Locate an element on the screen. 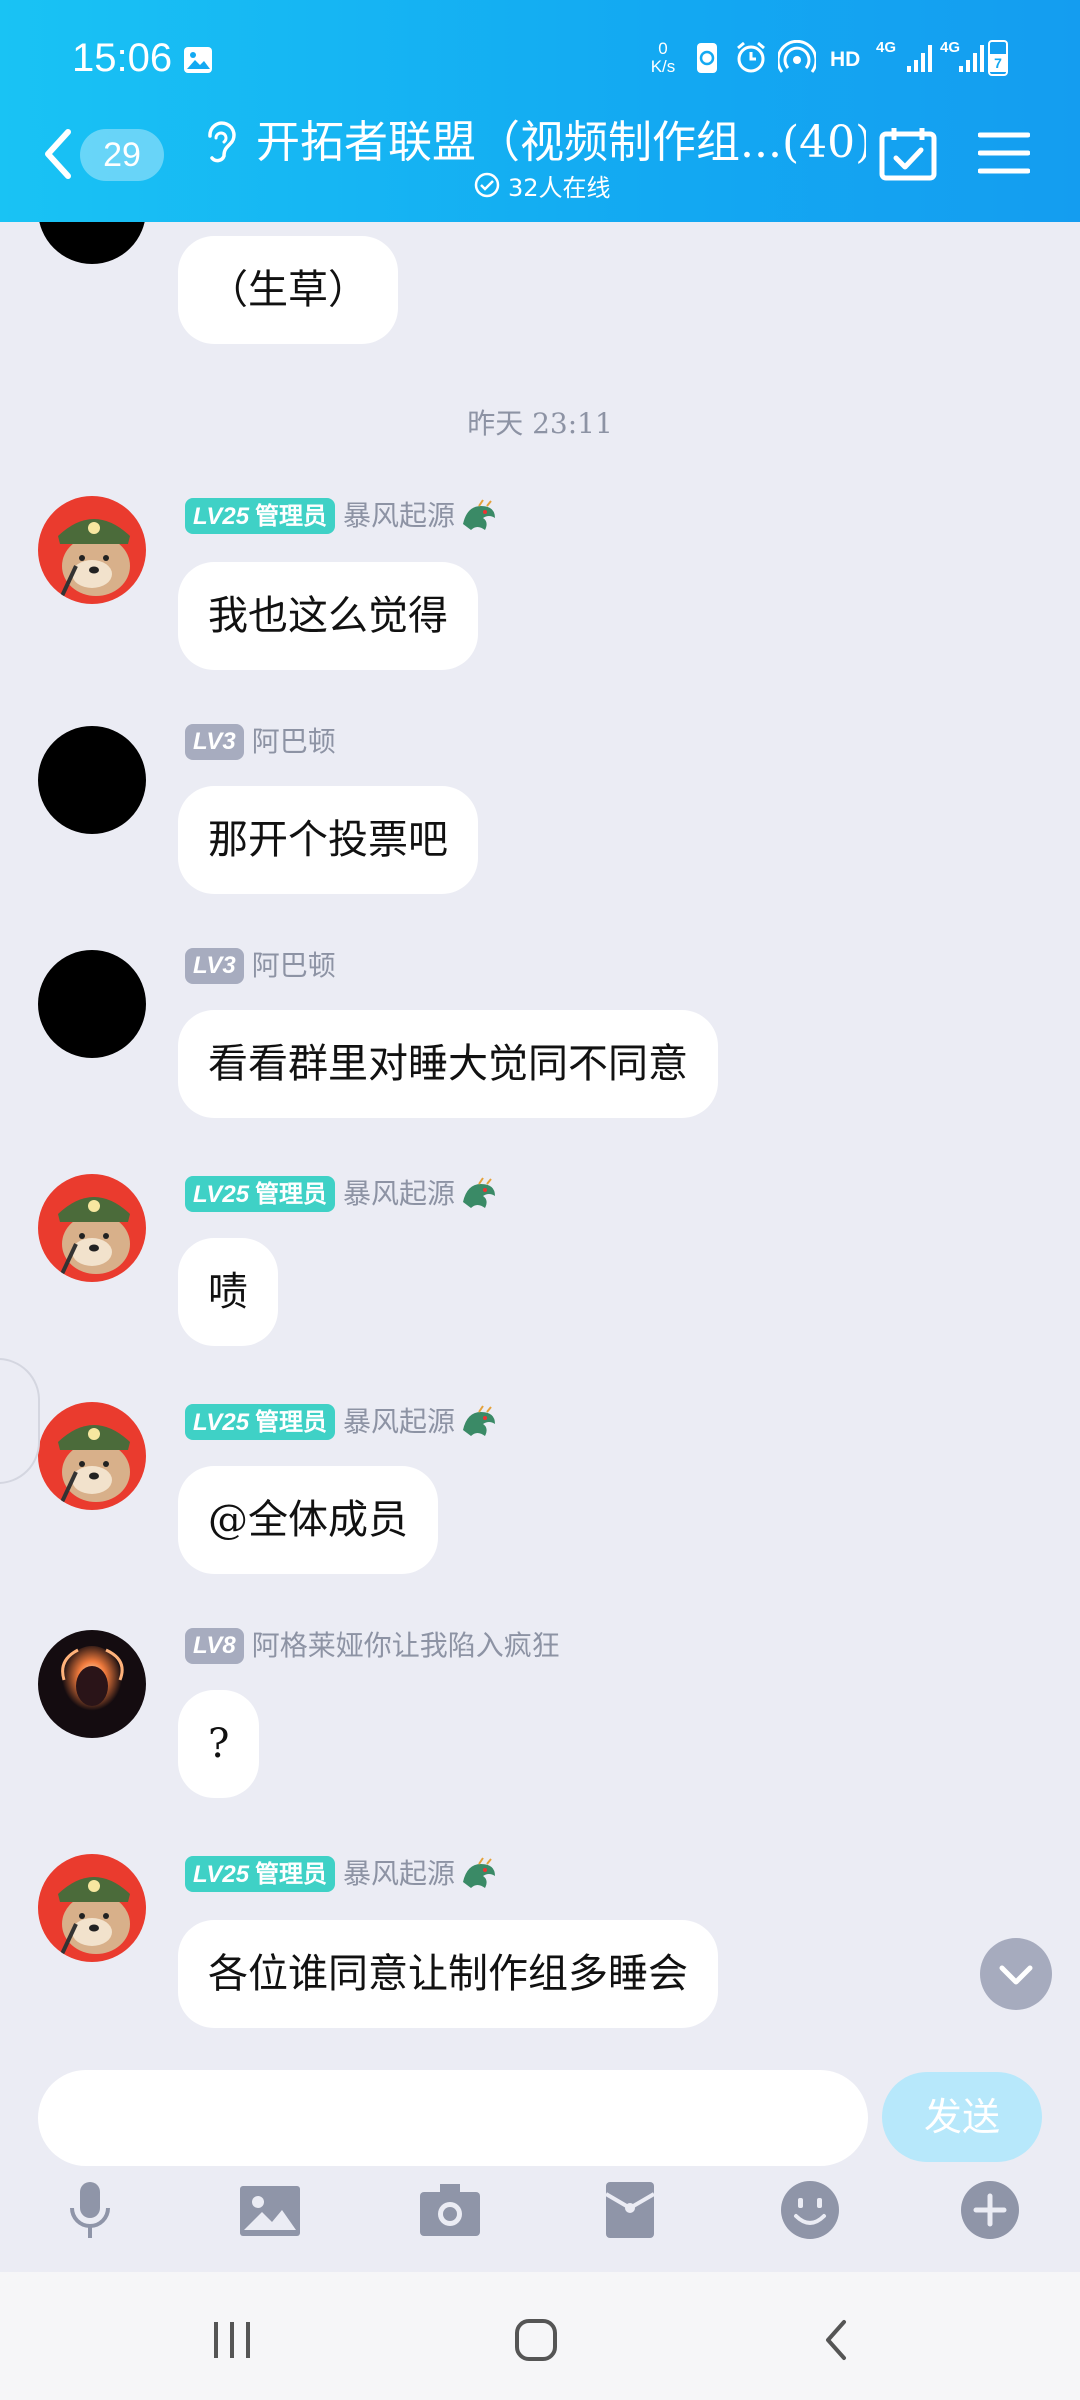 This screenshot has width=1080, height=2400. recent-apps-icon is located at coordinates (232, 2340).